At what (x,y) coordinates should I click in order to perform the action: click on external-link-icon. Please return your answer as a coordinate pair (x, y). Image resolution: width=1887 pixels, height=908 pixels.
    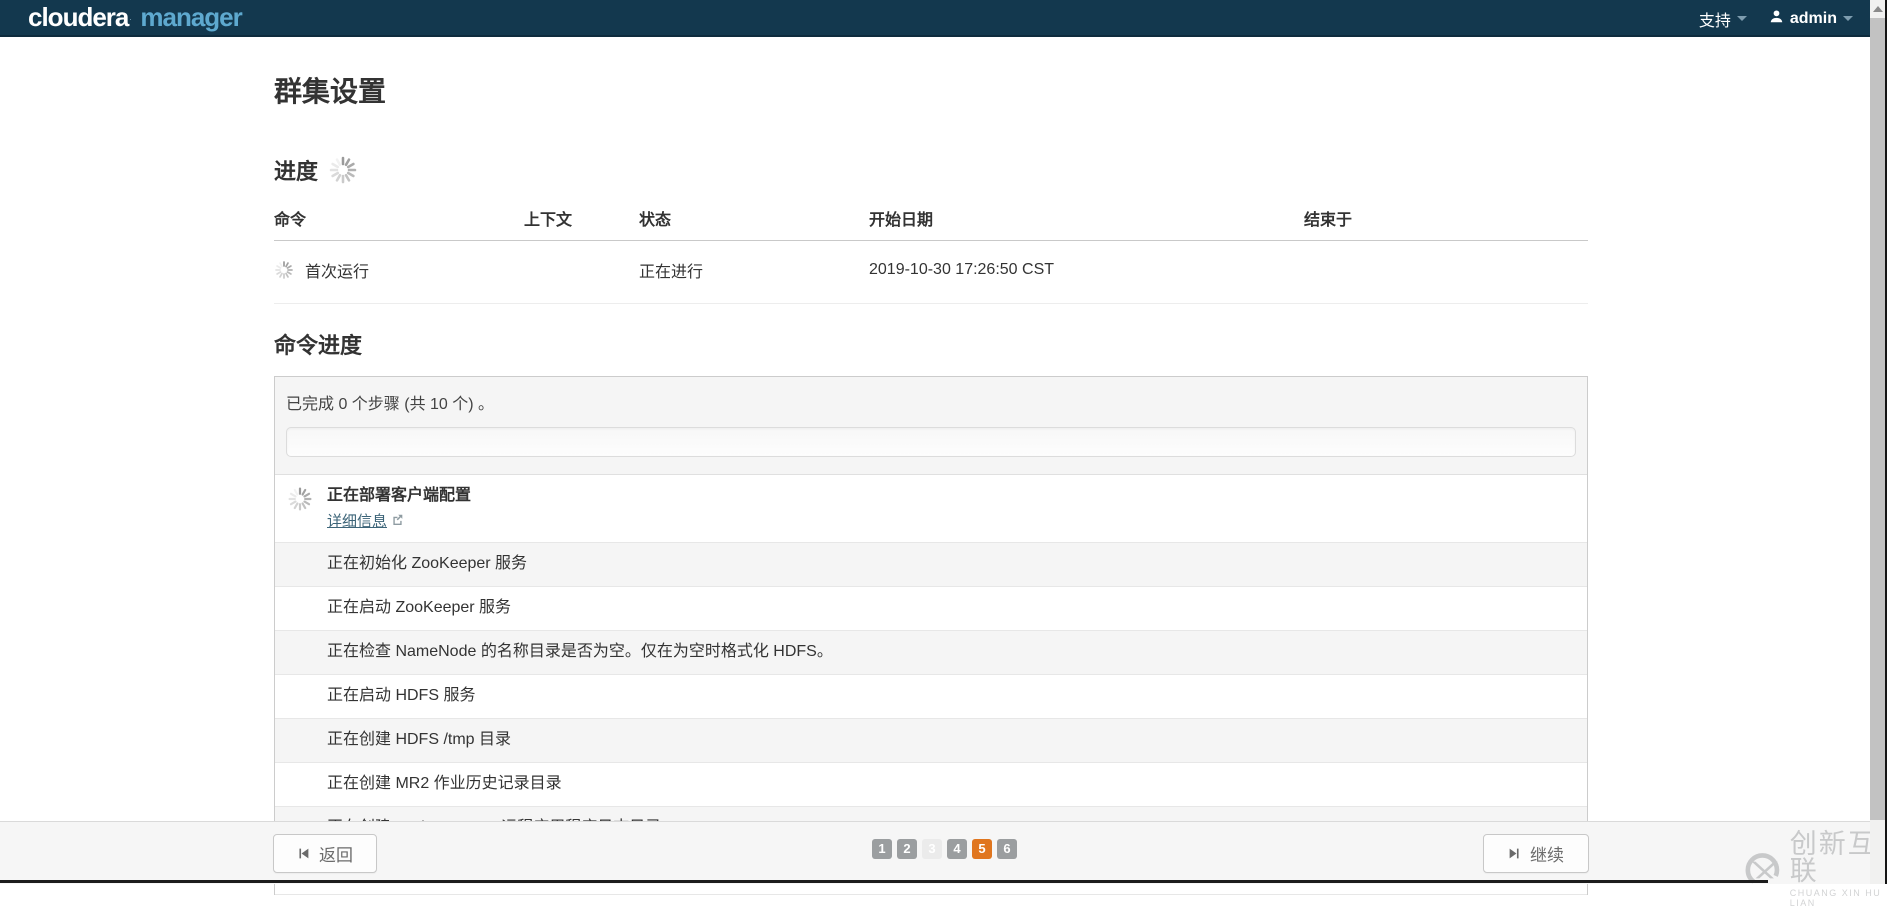
    Looking at the image, I should click on (397, 521).